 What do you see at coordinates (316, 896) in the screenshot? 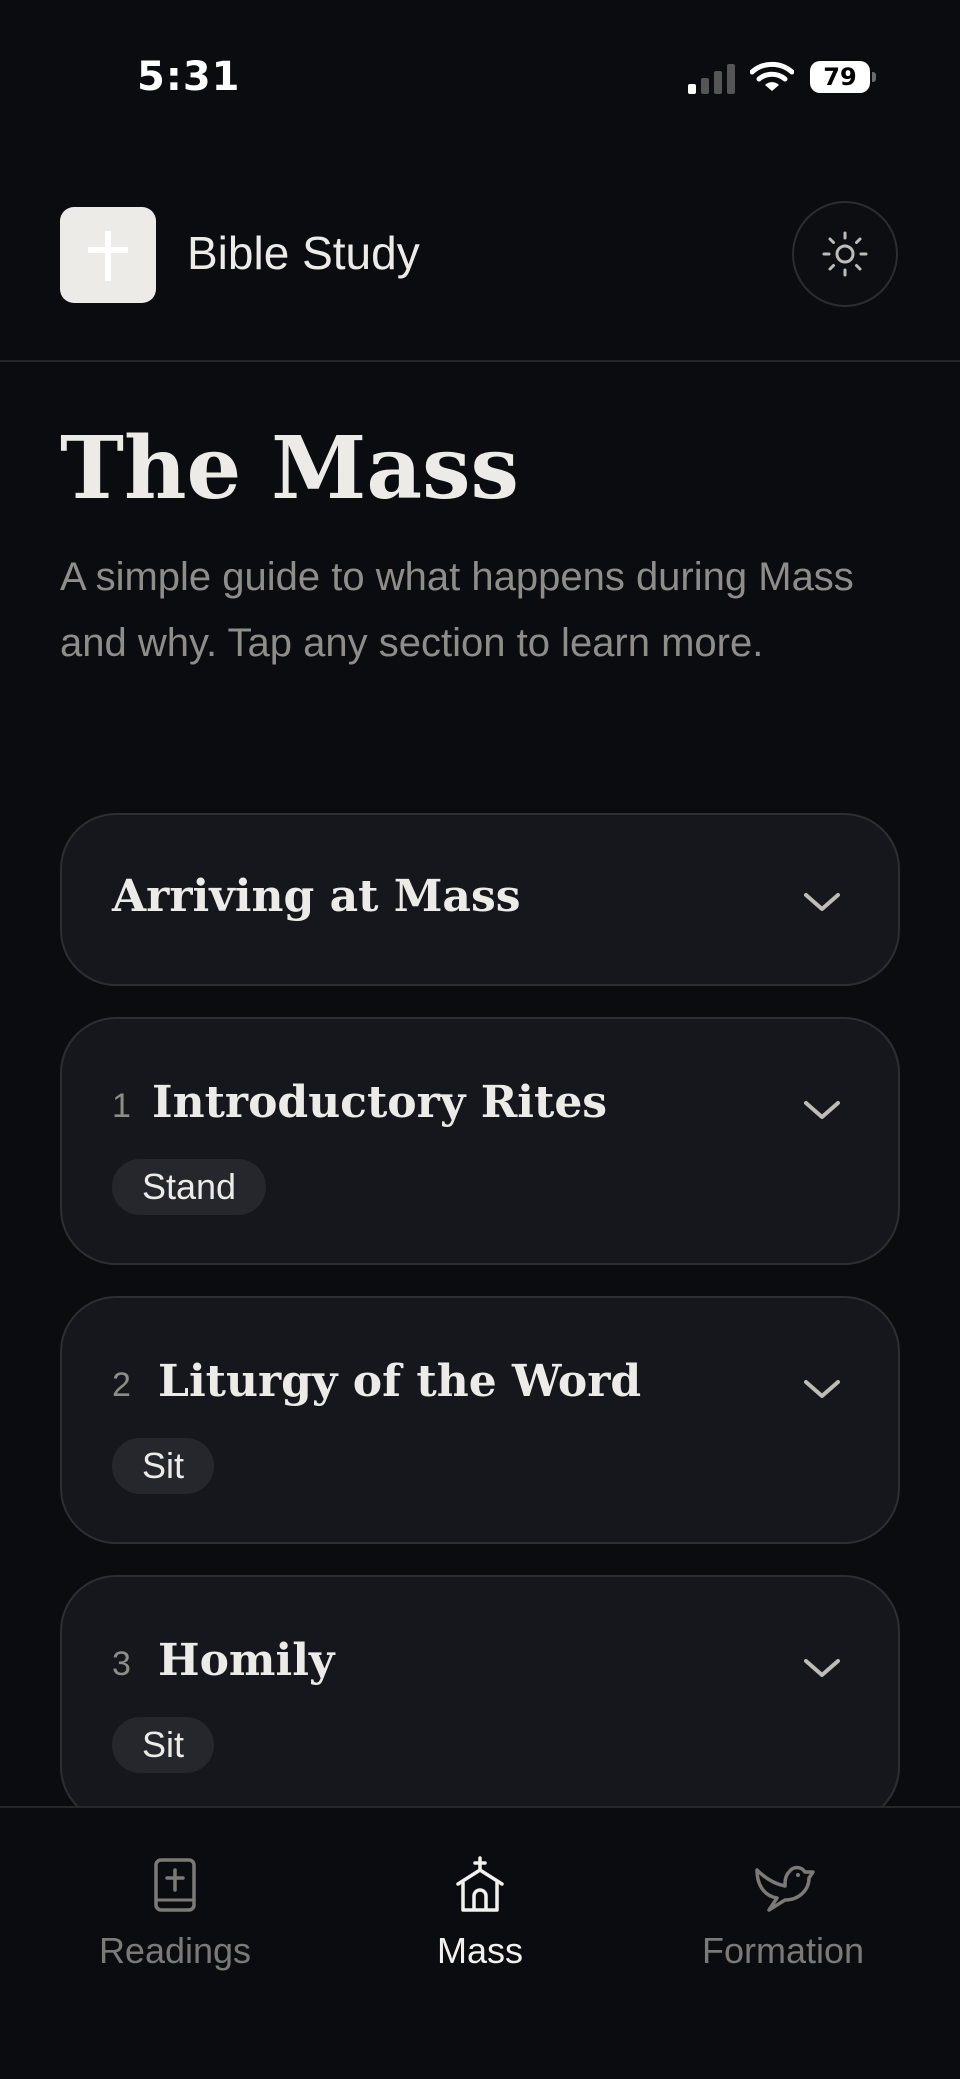
I see `section-title: Arriving at Mass` at bounding box center [316, 896].